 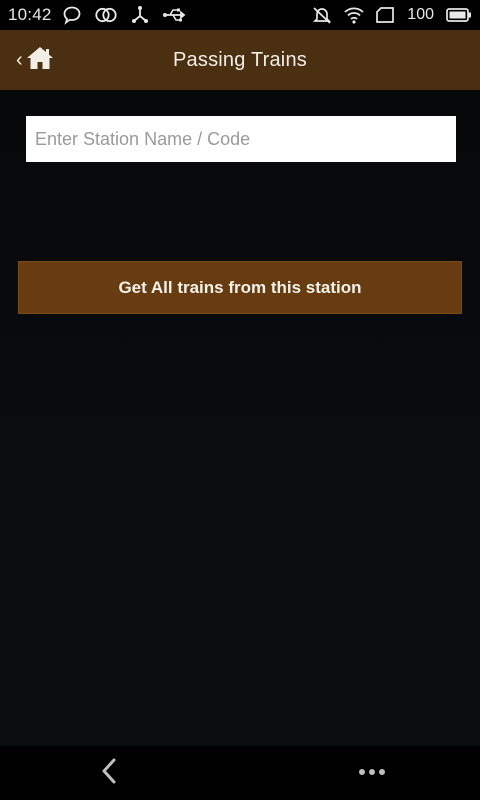 I want to click on back-home-button: ‹, so click(x=40, y=60).